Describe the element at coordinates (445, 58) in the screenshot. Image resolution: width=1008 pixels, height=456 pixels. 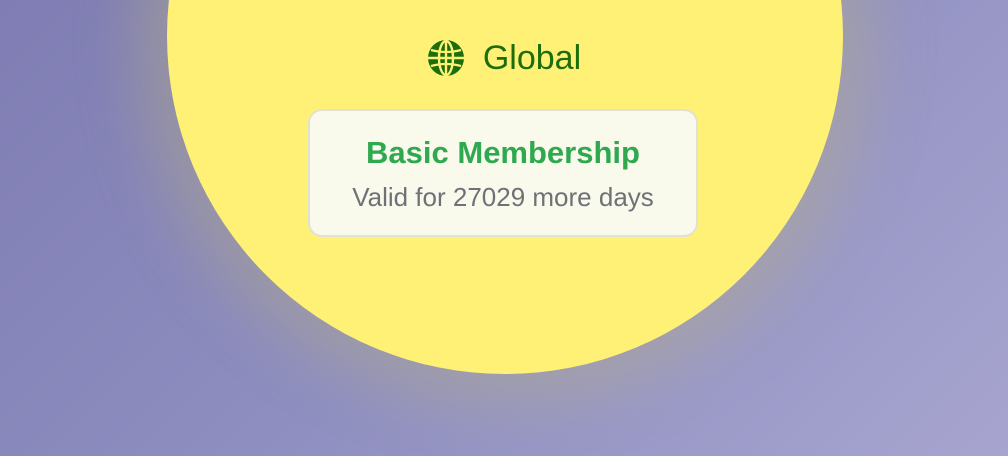
I see `globe-icon` at that location.